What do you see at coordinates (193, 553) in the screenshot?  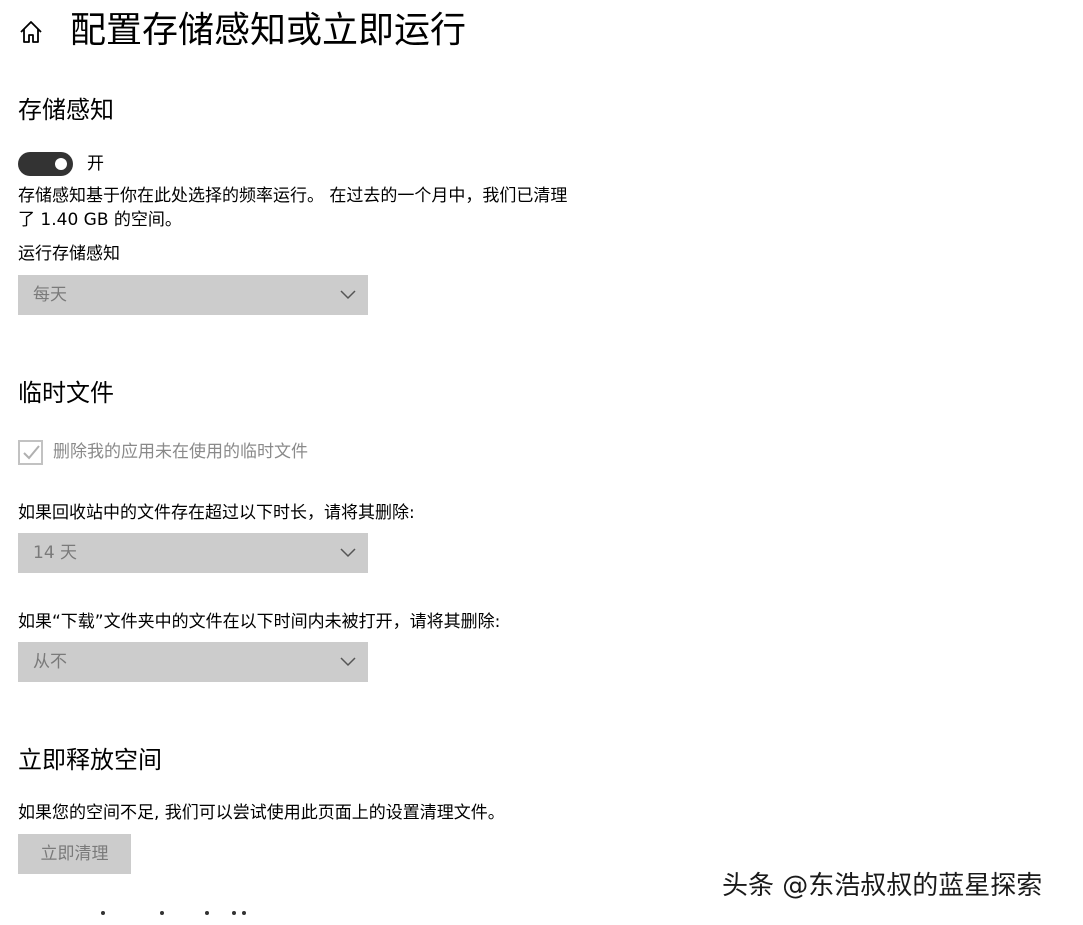 I see `recycle-bin-dropdown: 14 天` at bounding box center [193, 553].